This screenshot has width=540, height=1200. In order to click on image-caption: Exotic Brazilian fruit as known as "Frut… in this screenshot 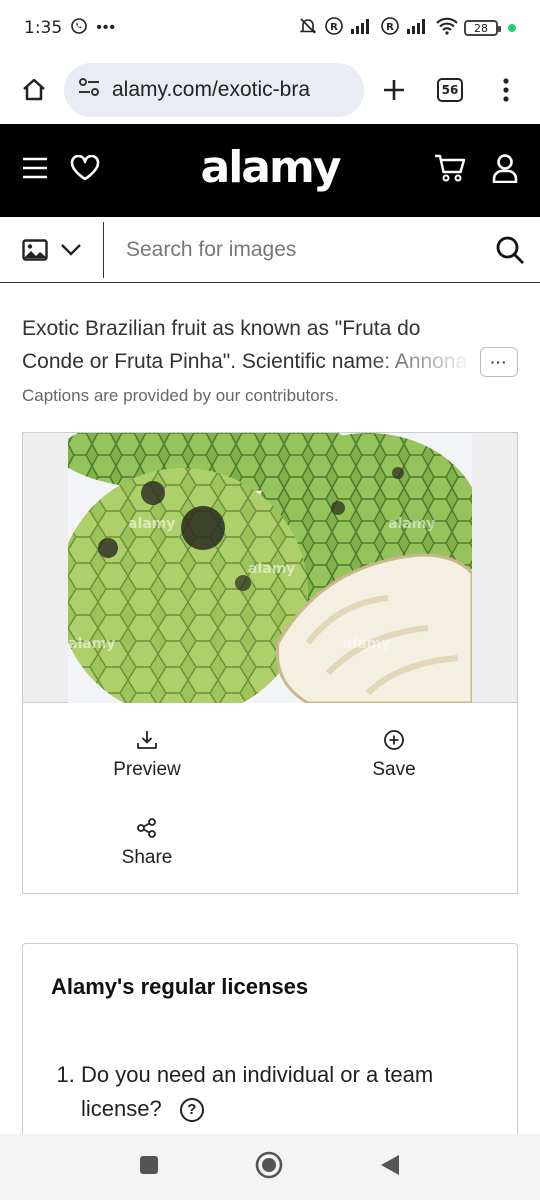, I will do `click(272, 359)`.